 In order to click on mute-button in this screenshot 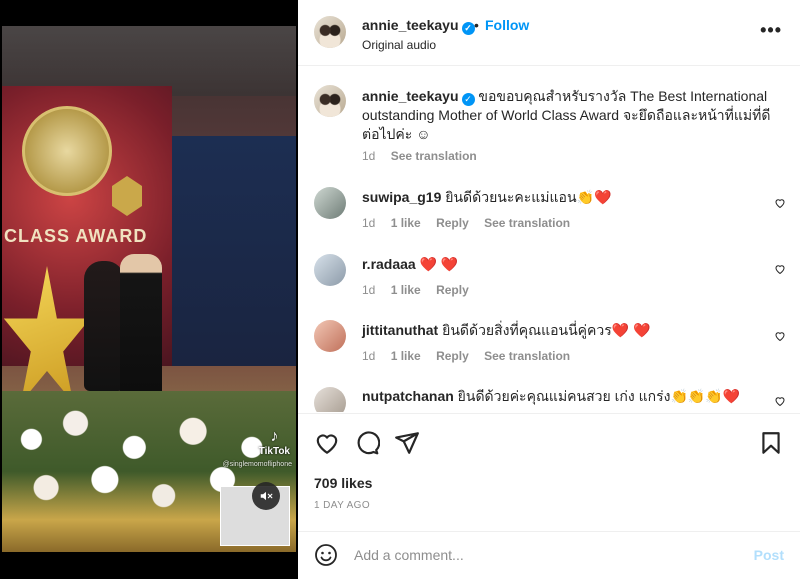, I will do `click(266, 496)`.